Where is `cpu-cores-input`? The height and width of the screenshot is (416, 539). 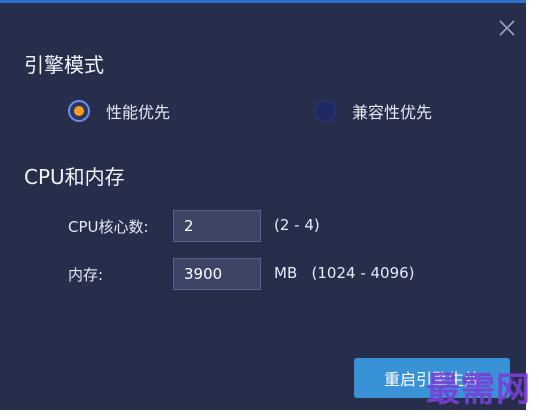 cpu-cores-input is located at coordinates (217, 226).